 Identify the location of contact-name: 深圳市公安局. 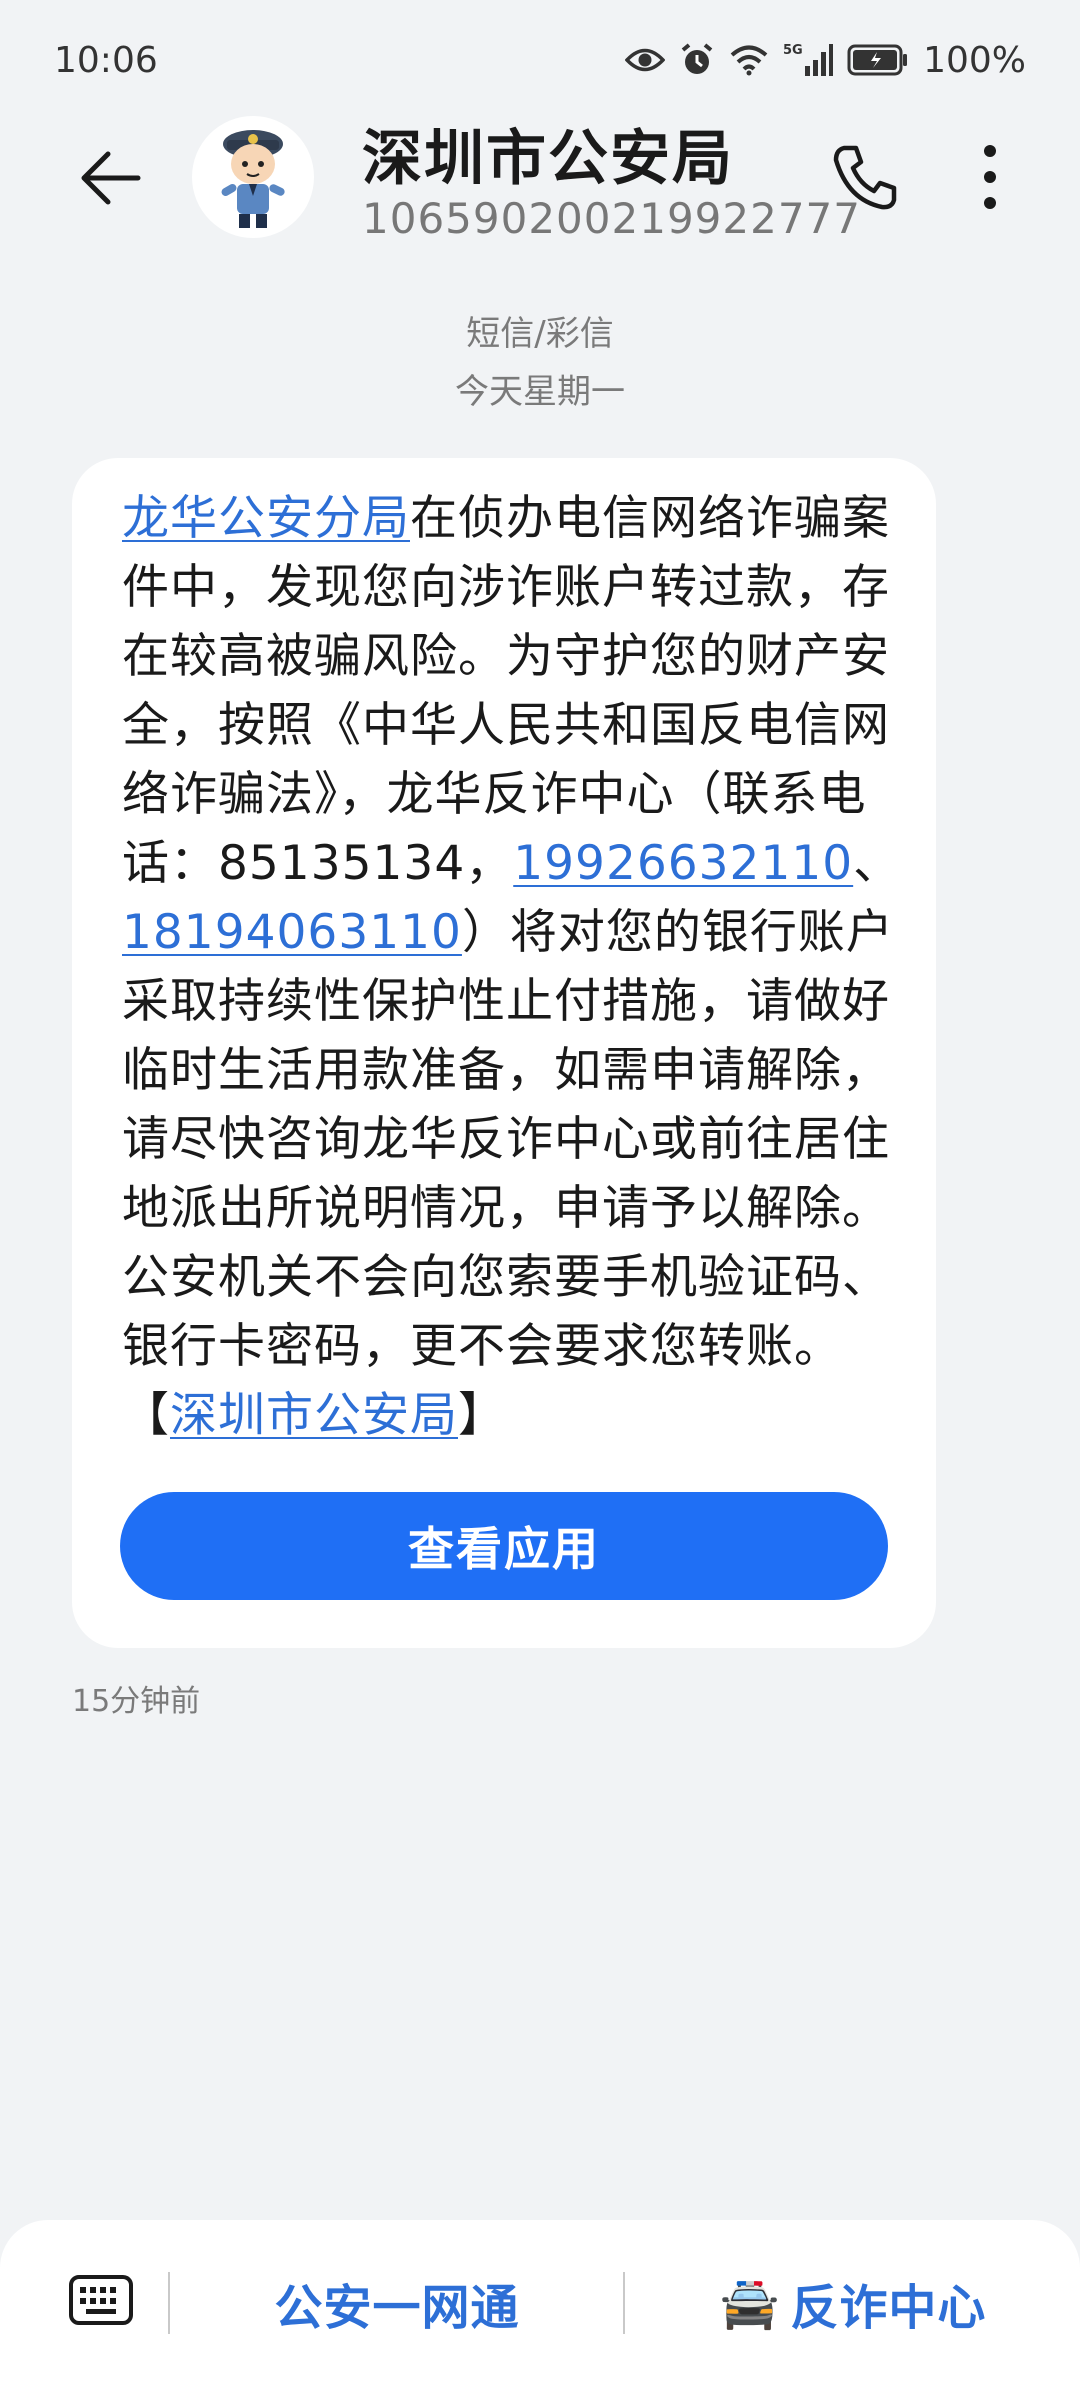
(548, 159).